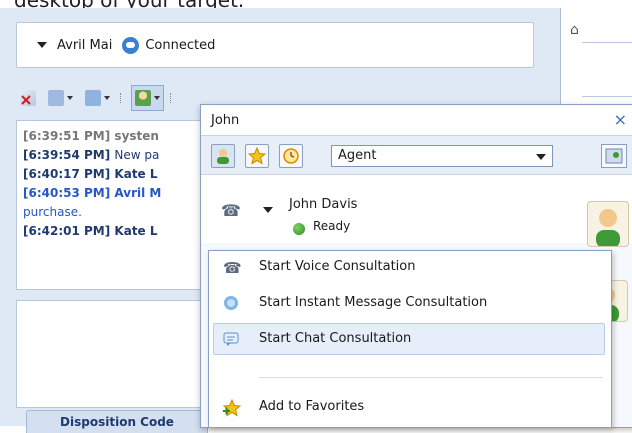 This screenshot has width=632, height=433. Describe the element at coordinates (357, 155) in the screenshot. I see `type-select-value: Agent` at that location.